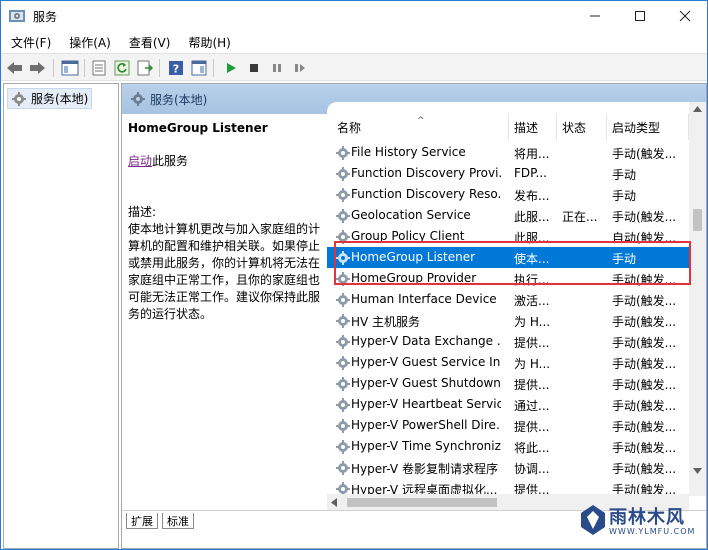 The width and height of the screenshot is (708, 550). Describe the element at coordinates (697, 299) in the screenshot. I see `vertical-scrollbar` at that location.